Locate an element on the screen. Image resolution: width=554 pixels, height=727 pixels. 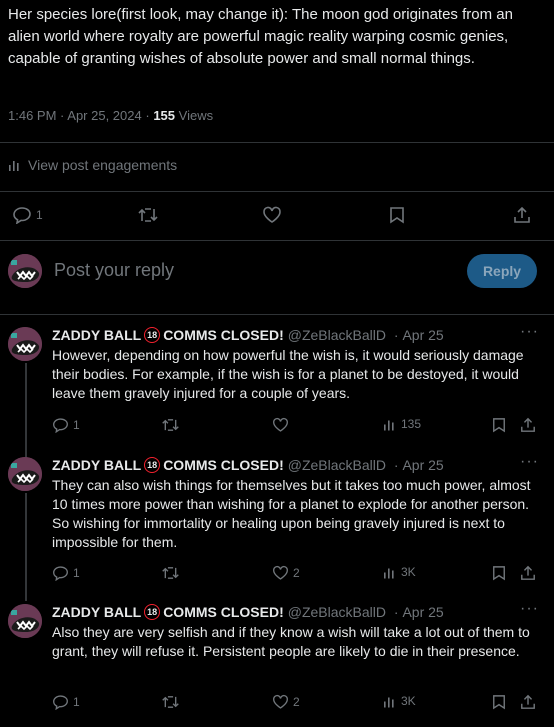
reply-action-bar: 1 2 3K is located at coordinates (277, 578).